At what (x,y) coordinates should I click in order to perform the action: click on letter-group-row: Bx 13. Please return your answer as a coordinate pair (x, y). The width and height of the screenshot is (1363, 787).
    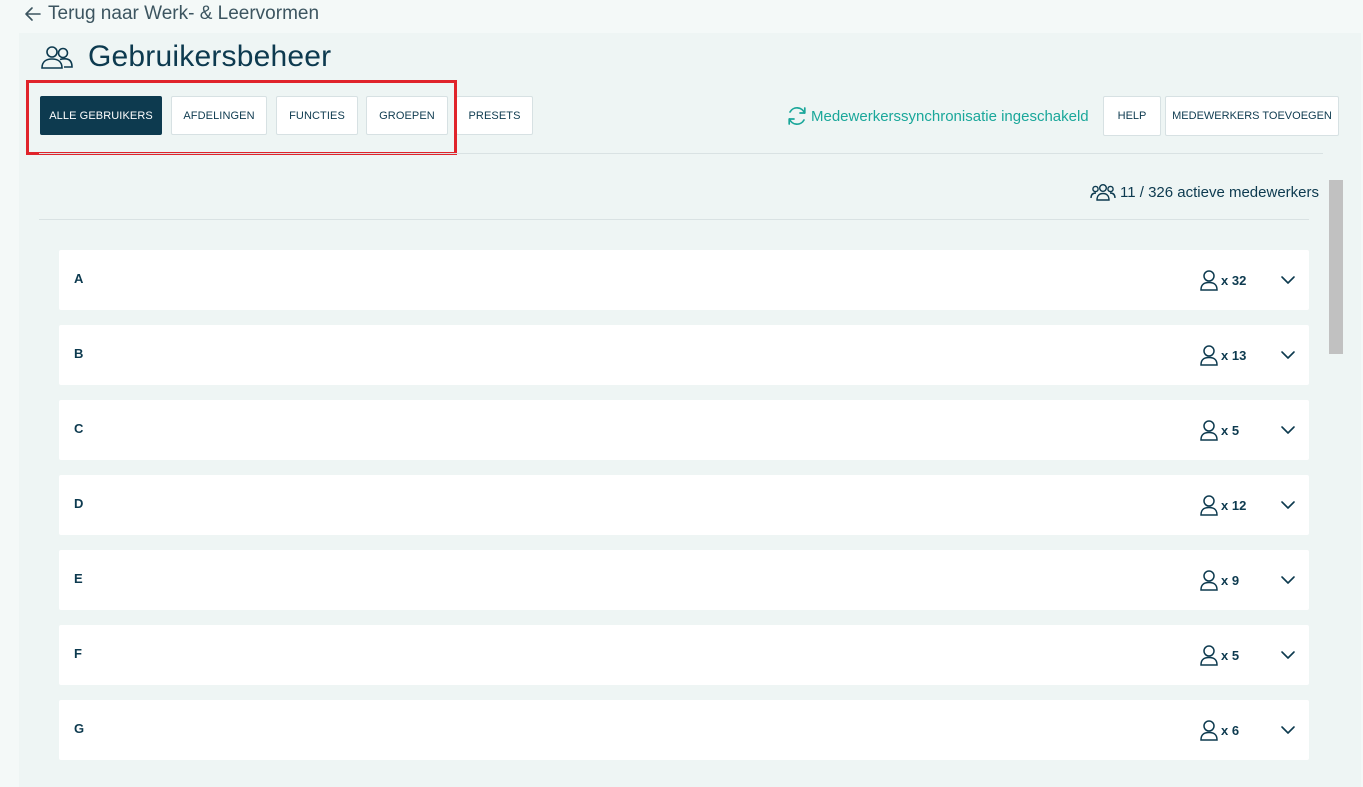
    Looking at the image, I should click on (684, 355).